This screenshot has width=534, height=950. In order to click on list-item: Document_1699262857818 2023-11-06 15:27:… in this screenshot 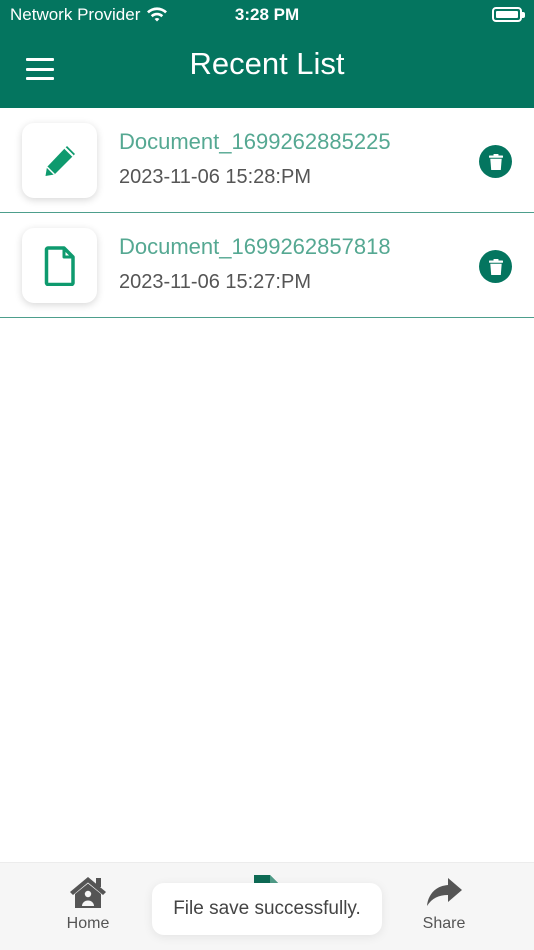, I will do `click(267, 265)`.